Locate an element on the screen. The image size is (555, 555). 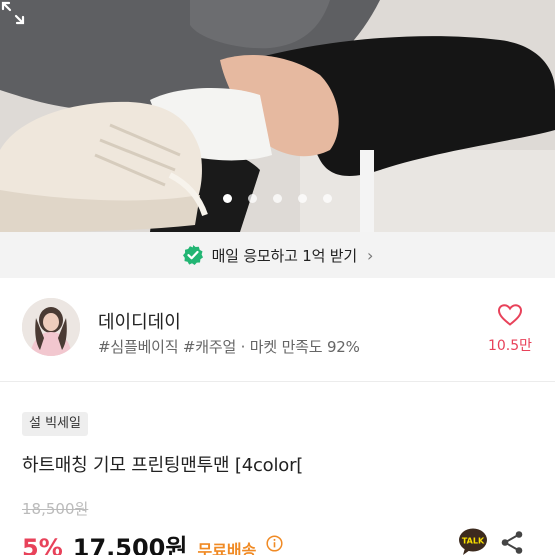
promo-text: 매일 응모하고 1억 받기 is located at coordinates (284, 255).